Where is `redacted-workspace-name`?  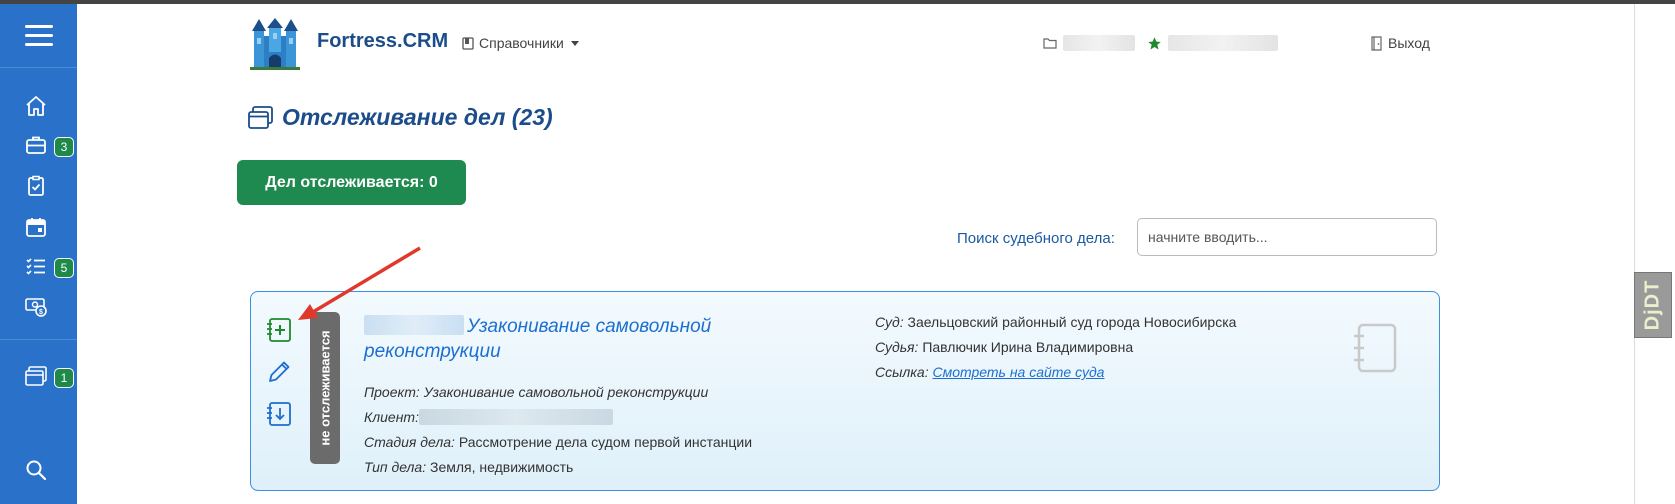 redacted-workspace-name is located at coordinates (1099, 43).